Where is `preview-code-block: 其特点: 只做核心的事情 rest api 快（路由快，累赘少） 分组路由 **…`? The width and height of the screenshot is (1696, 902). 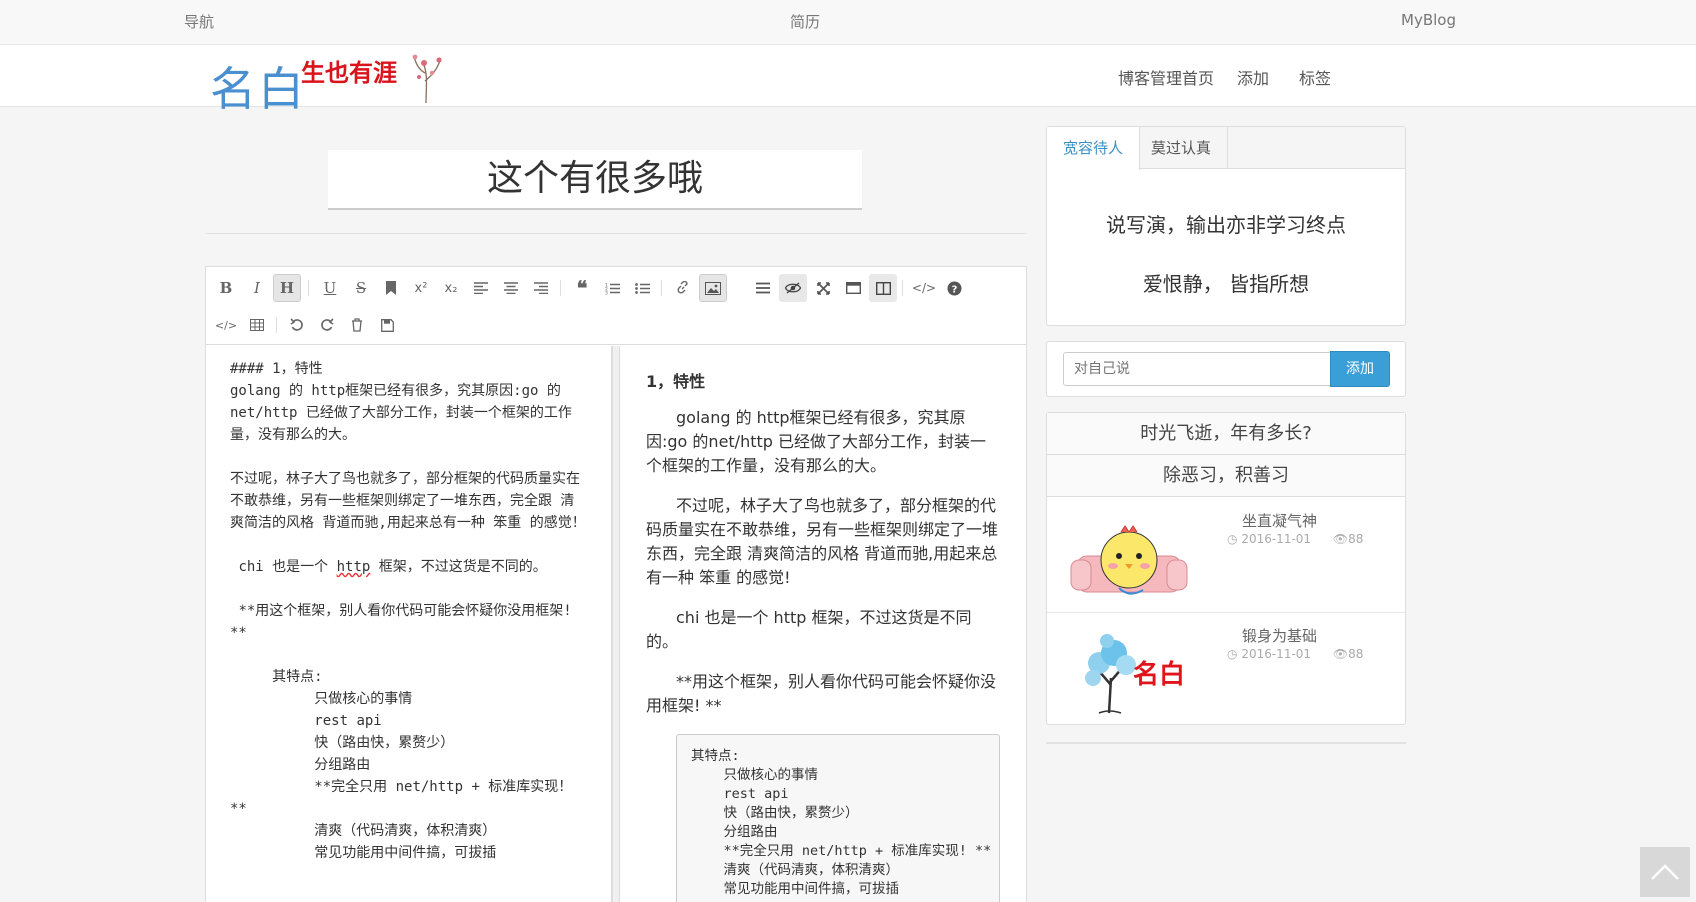 preview-code-block: 其特点: 只做核心的事情 rest api 快（路由快，累赘少） 分组路由 **… is located at coordinates (838, 818).